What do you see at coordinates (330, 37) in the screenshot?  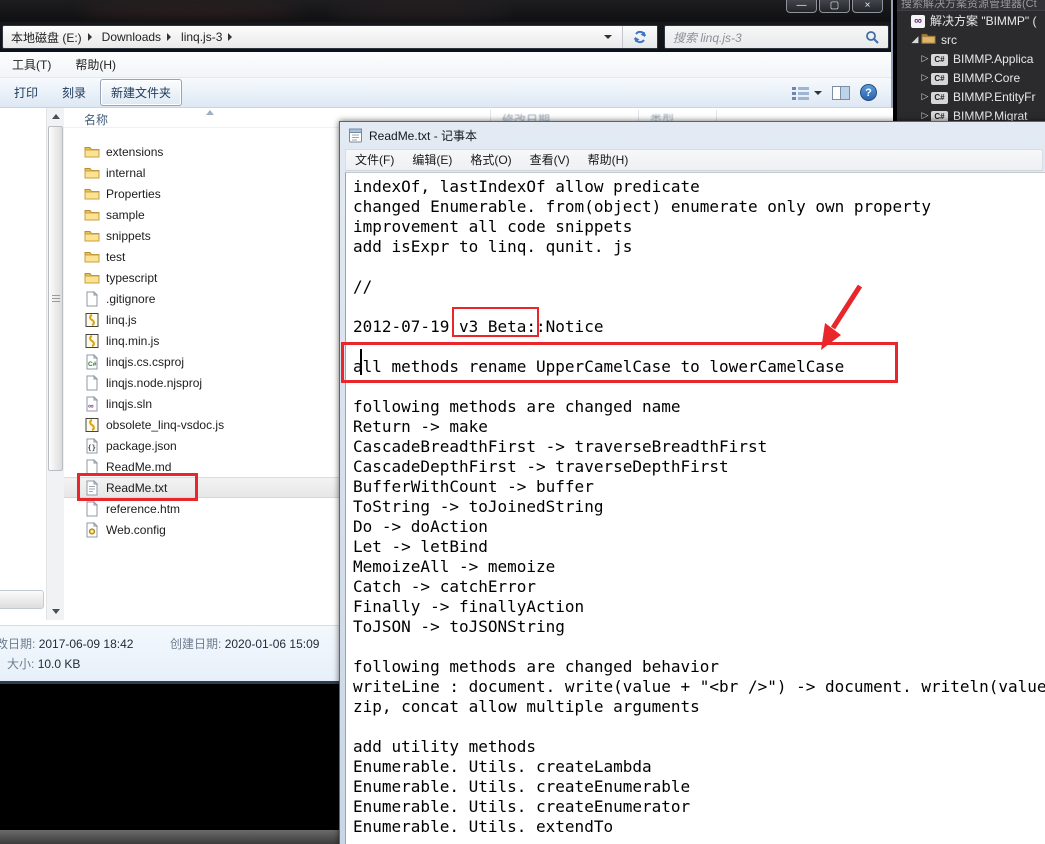 I see `breadcrumb: 本地磁盘 (E:) Downloads linq.js-3` at bounding box center [330, 37].